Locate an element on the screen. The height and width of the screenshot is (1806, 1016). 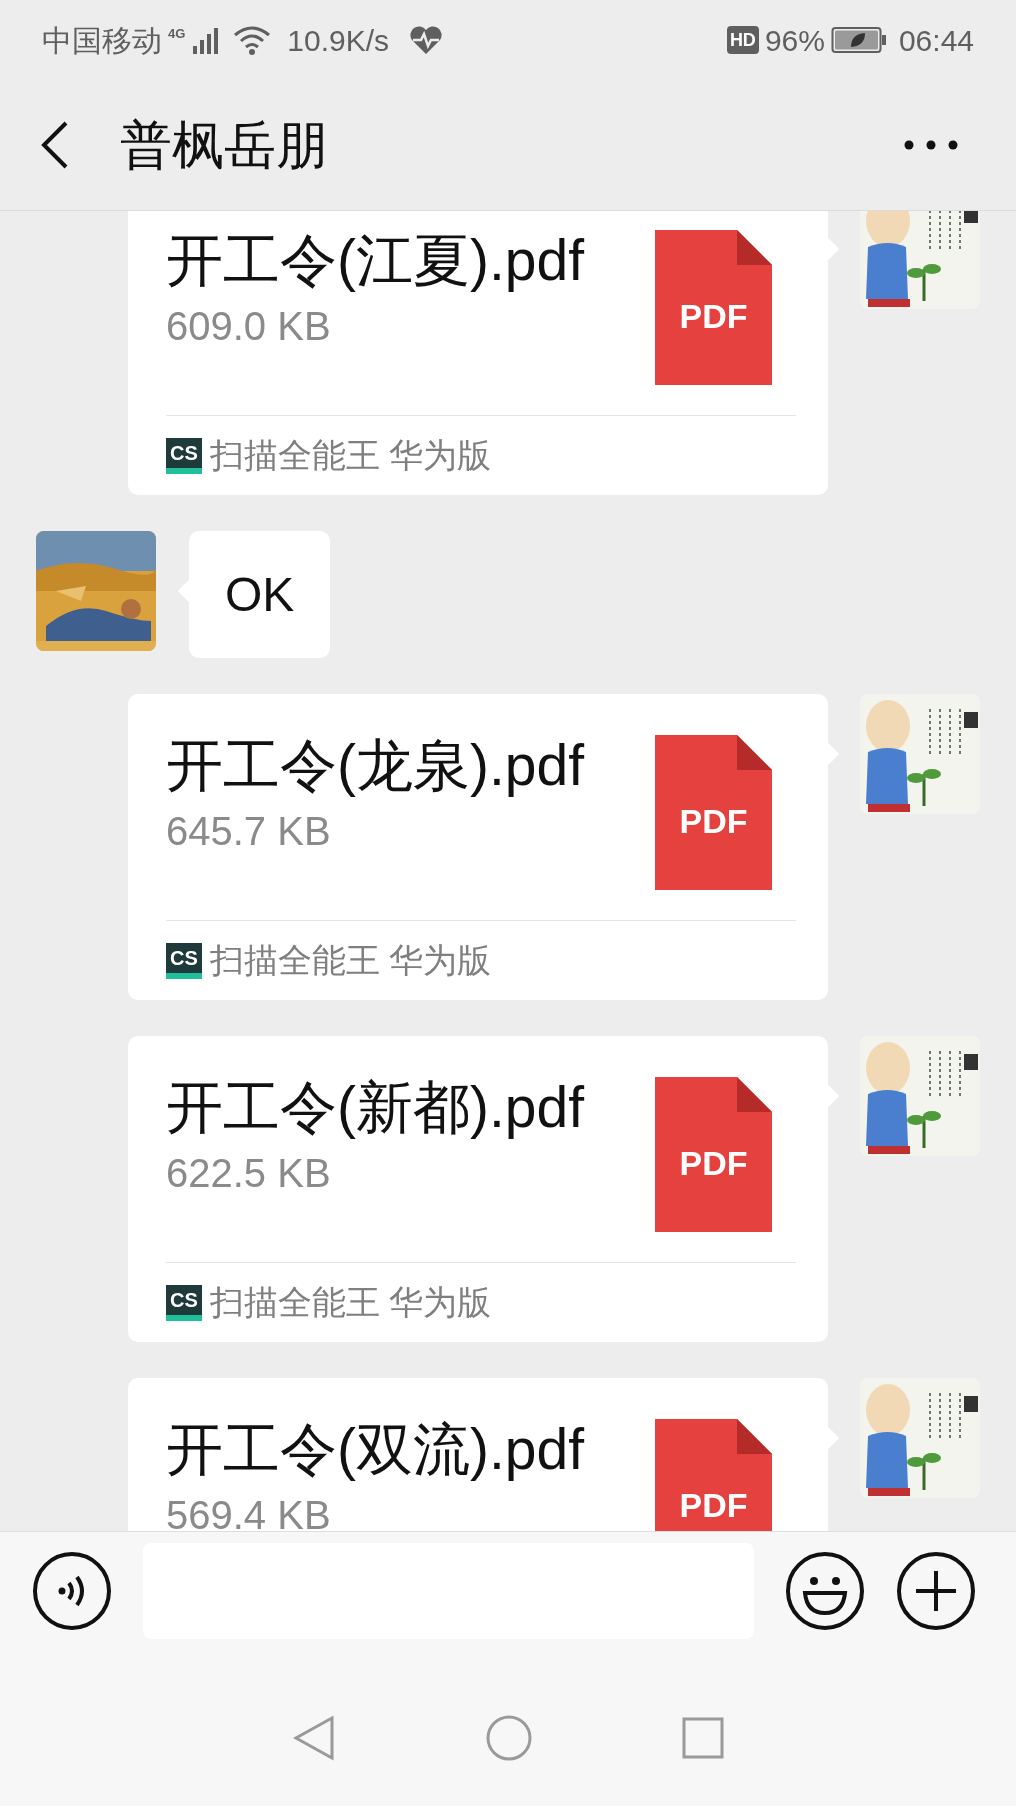
hd-badge: HD is located at coordinates (742, 40).